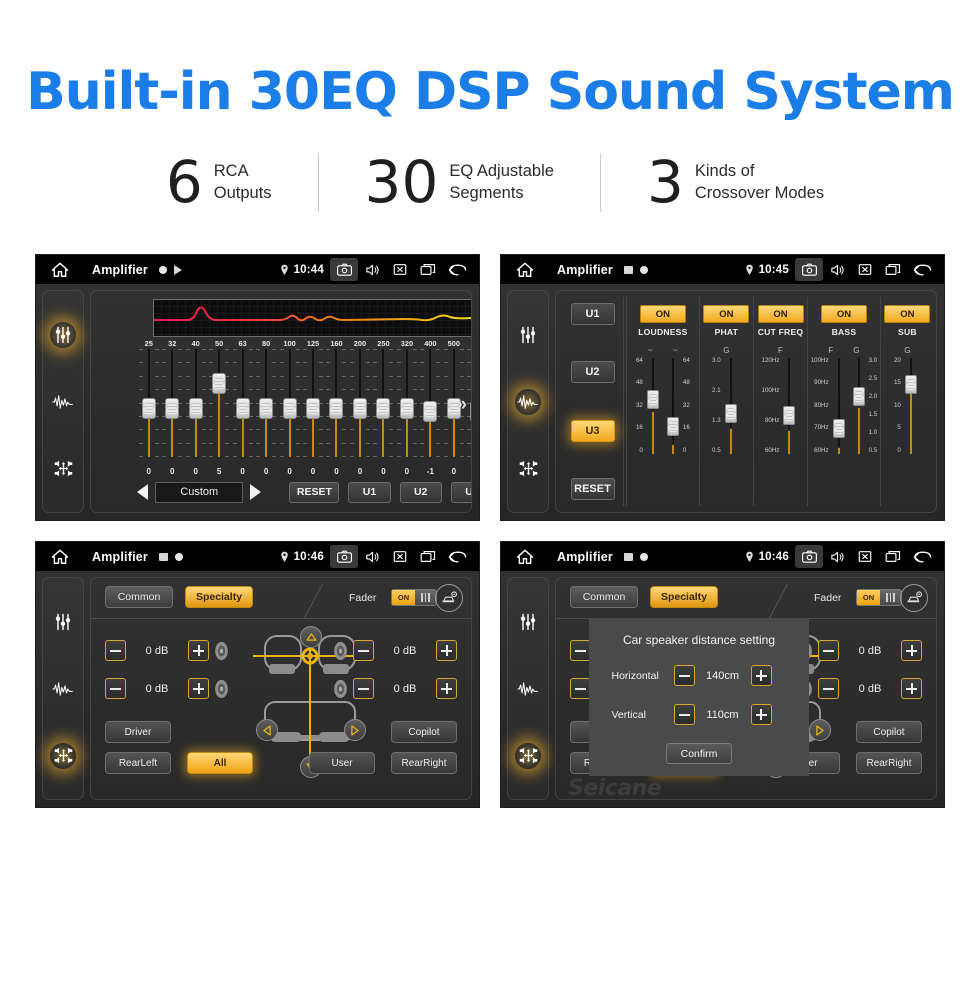 The height and width of the screenshot is (991, 980). I want to click on preset-next-button, so click(255, 492).